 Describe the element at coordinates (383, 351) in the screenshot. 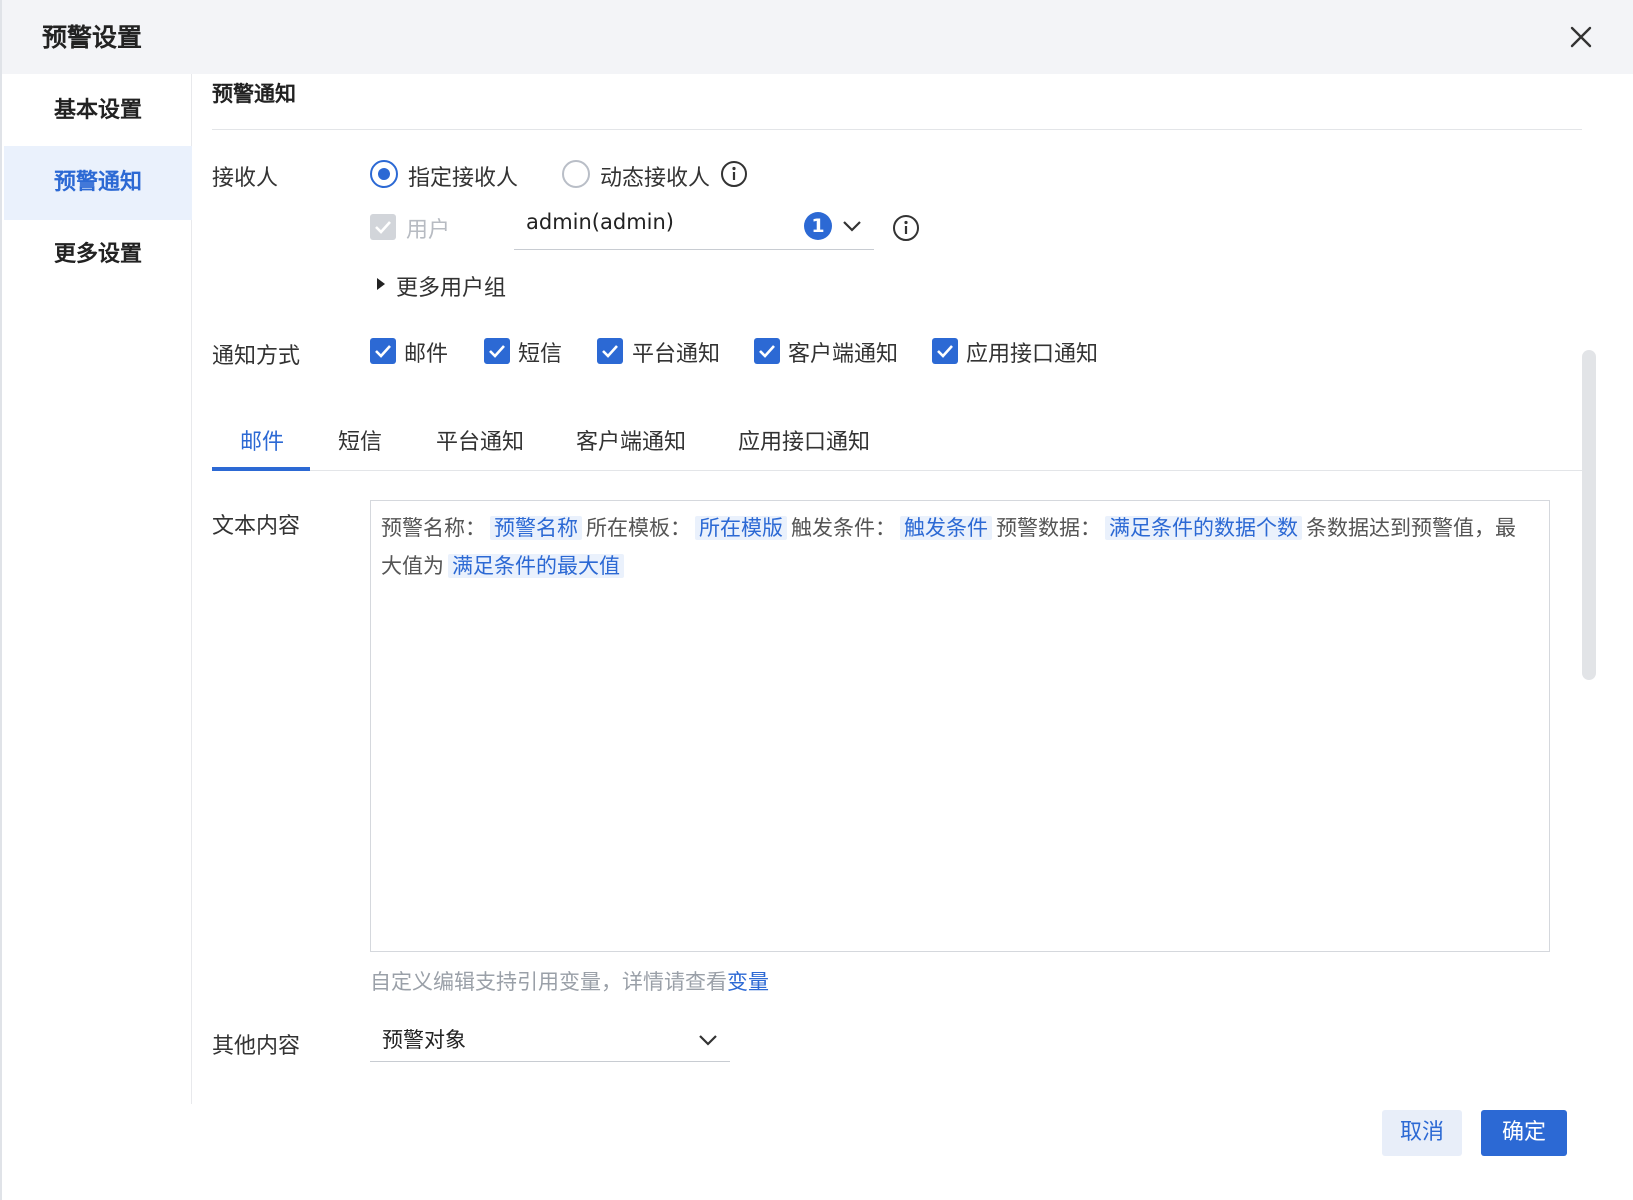

I see `notify-checkbox-email` at that location.